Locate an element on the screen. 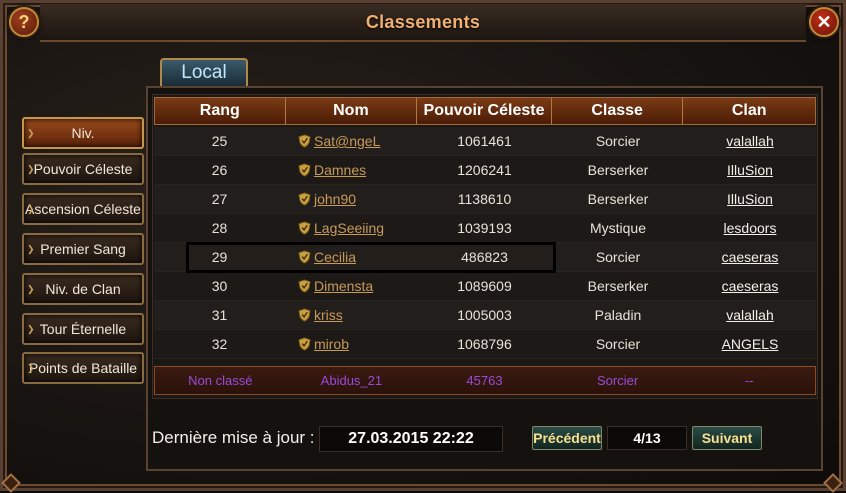  table-row: 25 Sat@ngeL 1061461 Sorcier valallah is located at coordinates (485, 141).